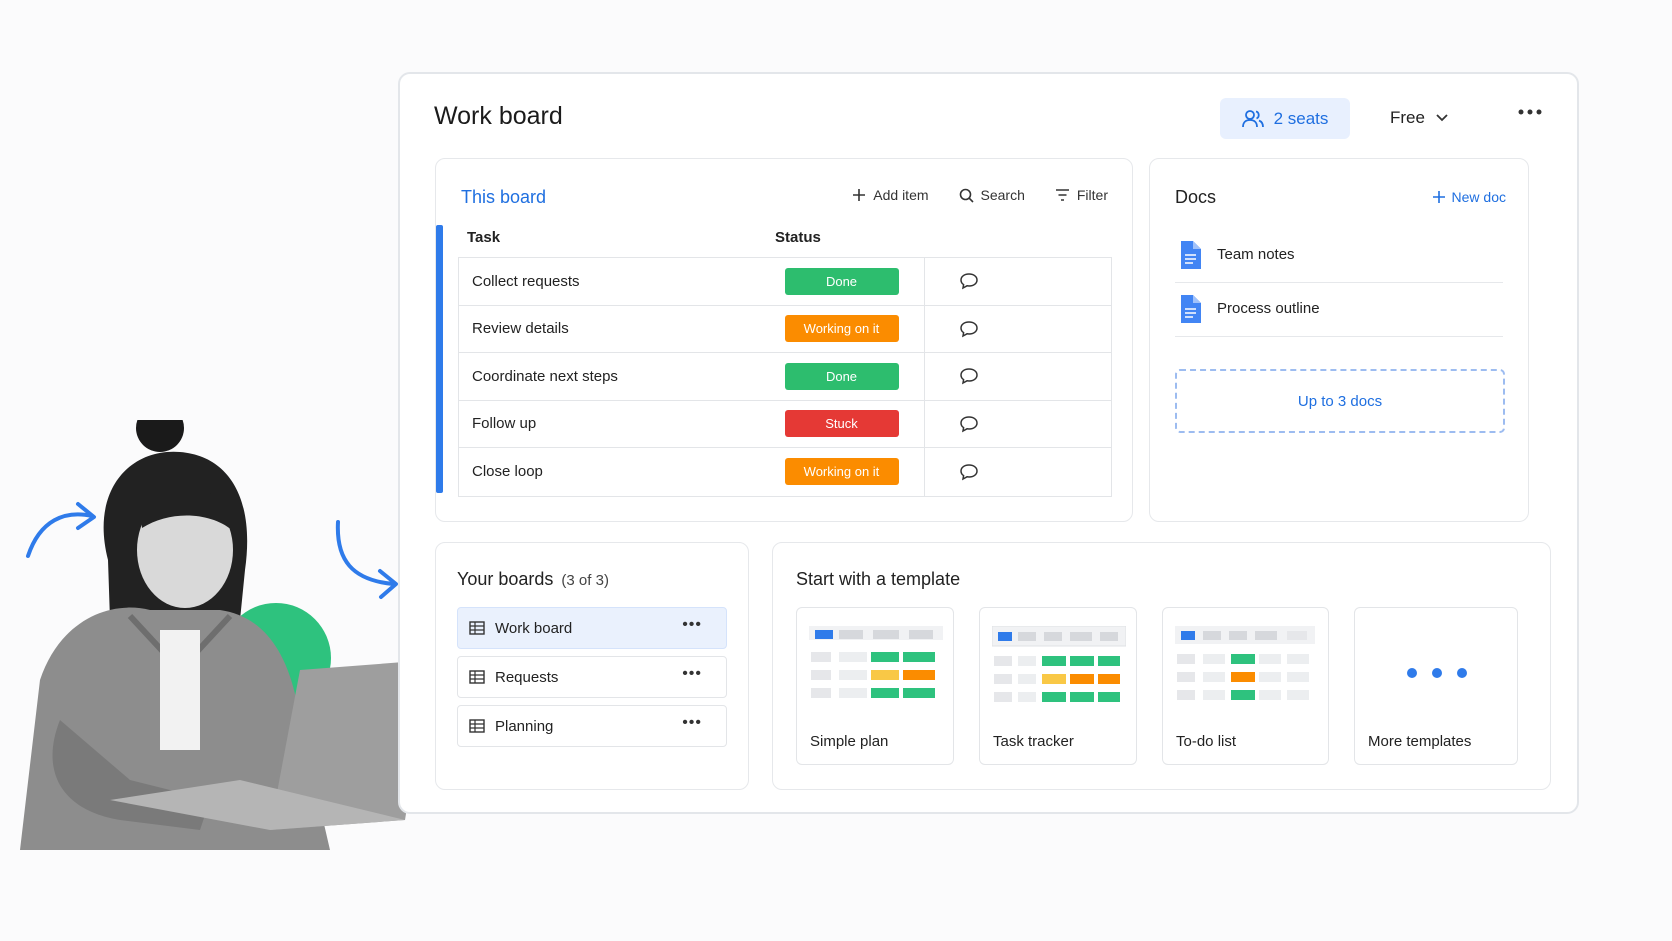  I want to click on filter-label: Filter, so click(1092, 195).